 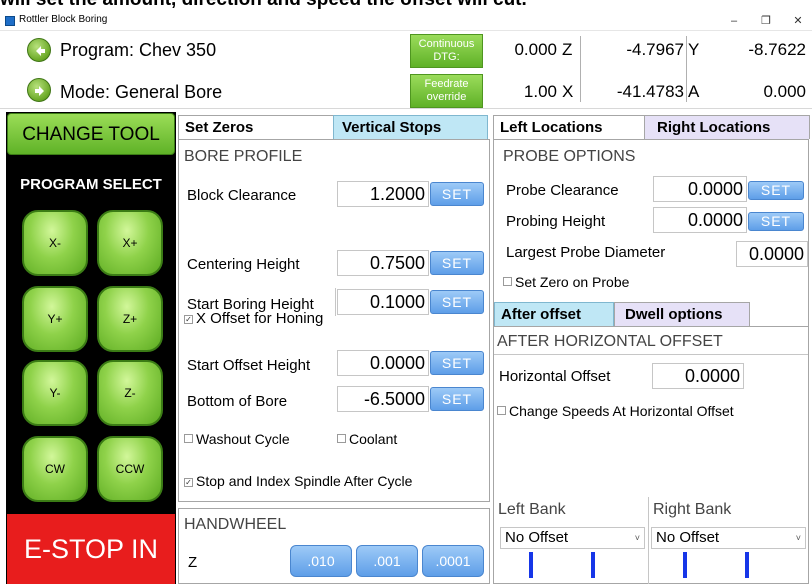 What do you see at coordinates (586, 252) in the screenshot?
I see `largest-probe-diameter-label: Largest Probe Diameter` at bounding box center [586, 252].